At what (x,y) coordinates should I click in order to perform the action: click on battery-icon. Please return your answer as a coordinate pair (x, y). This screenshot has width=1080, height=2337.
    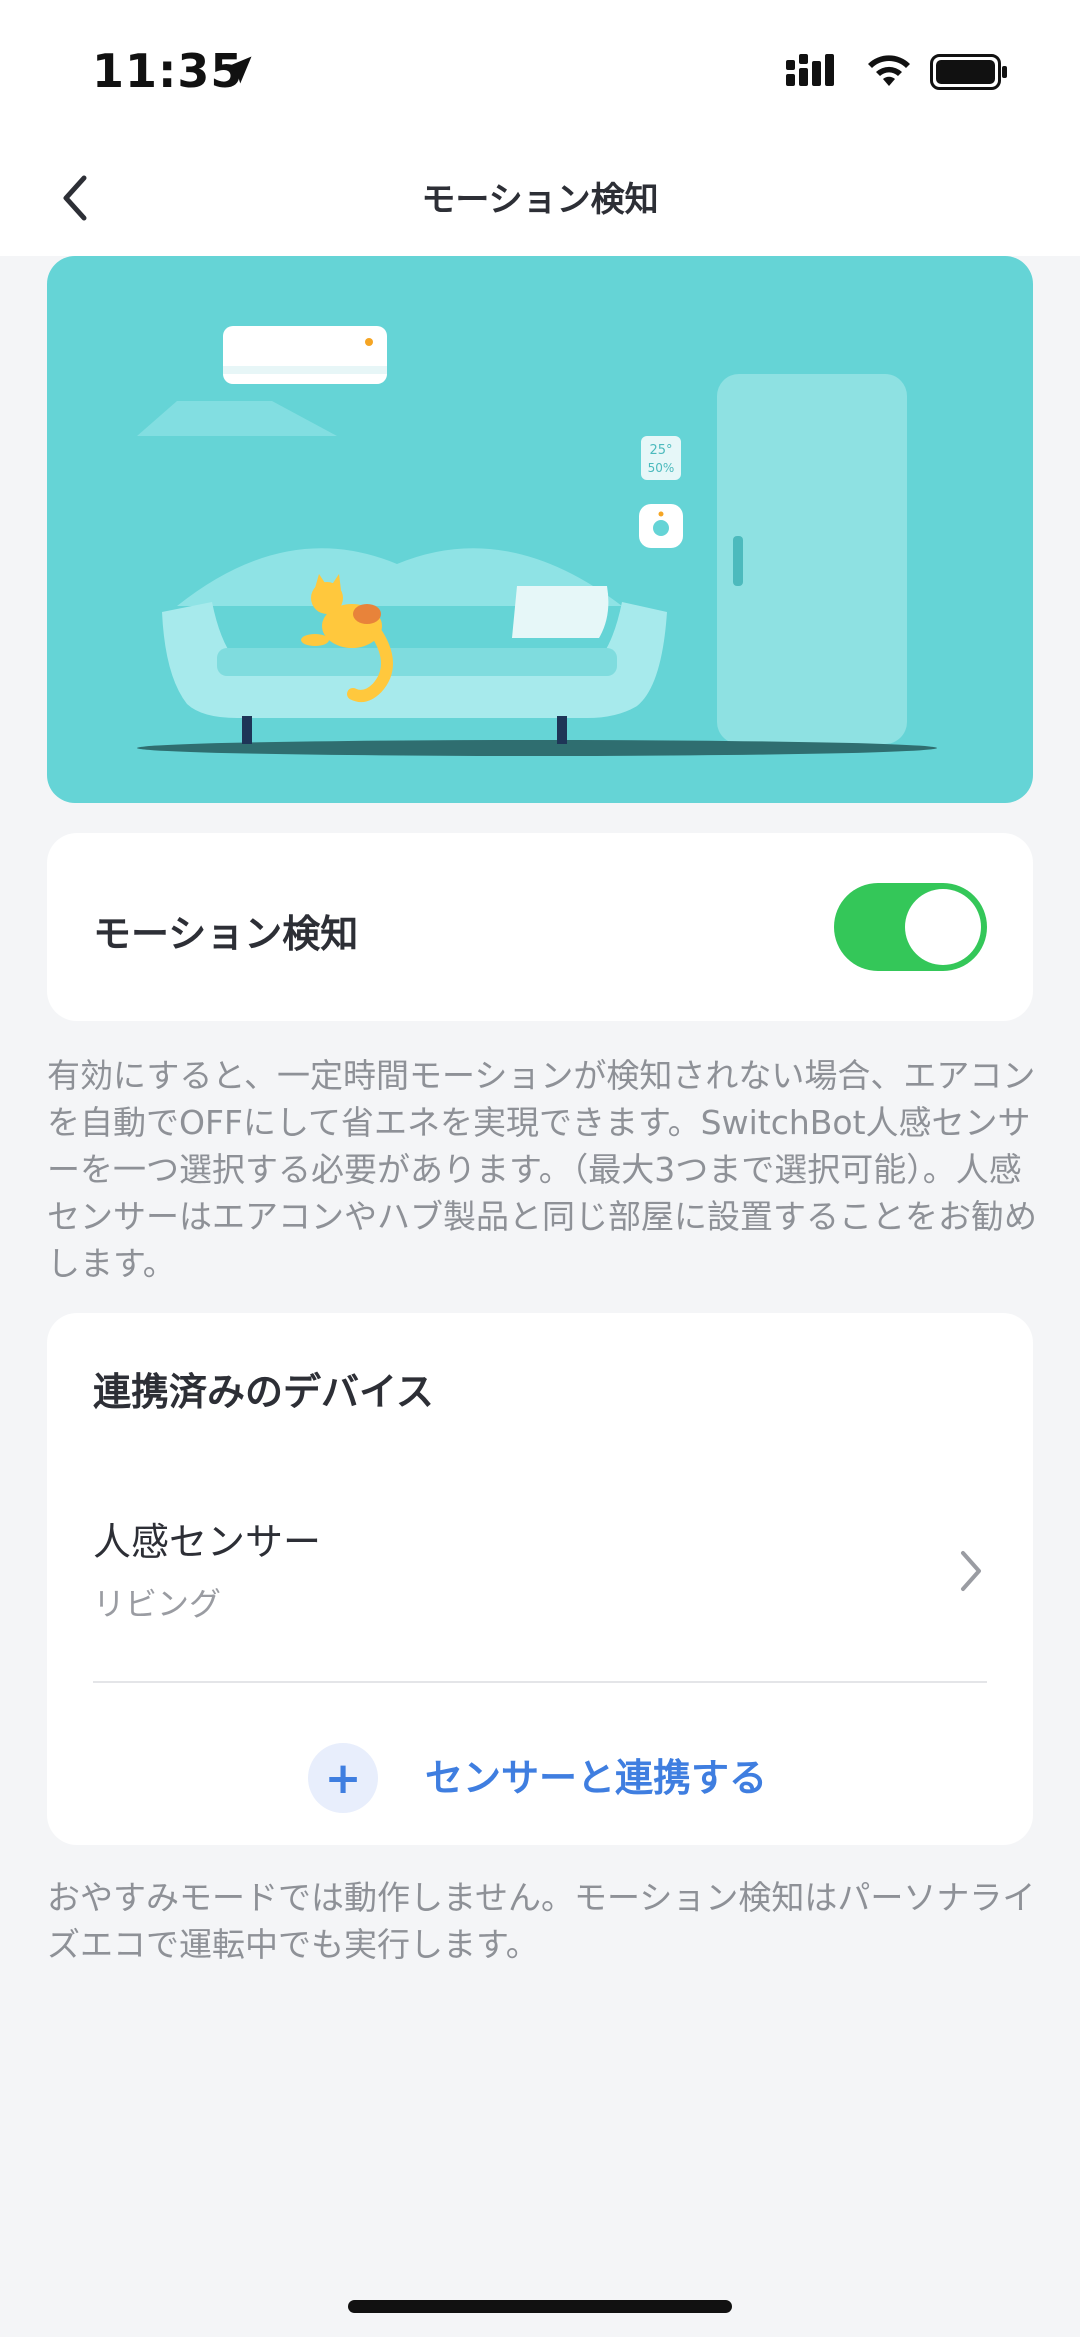
    Looking at the image, I should click on (968, 72).